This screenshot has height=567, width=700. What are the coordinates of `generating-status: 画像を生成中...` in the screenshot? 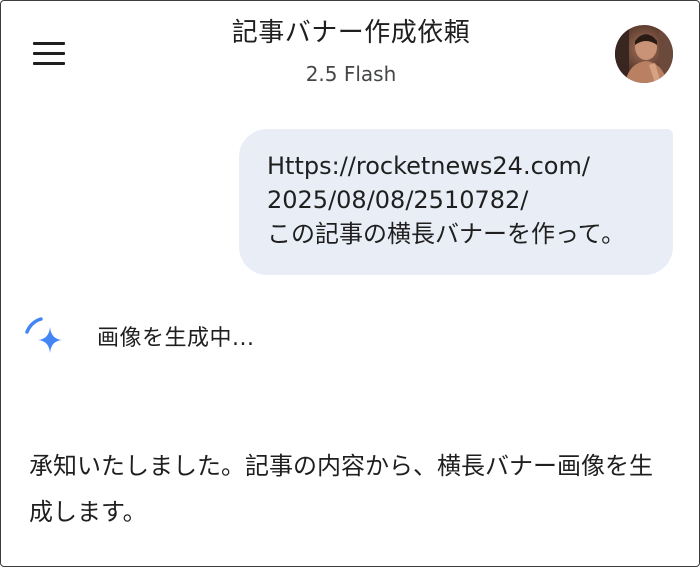 It's located at (137, 336).